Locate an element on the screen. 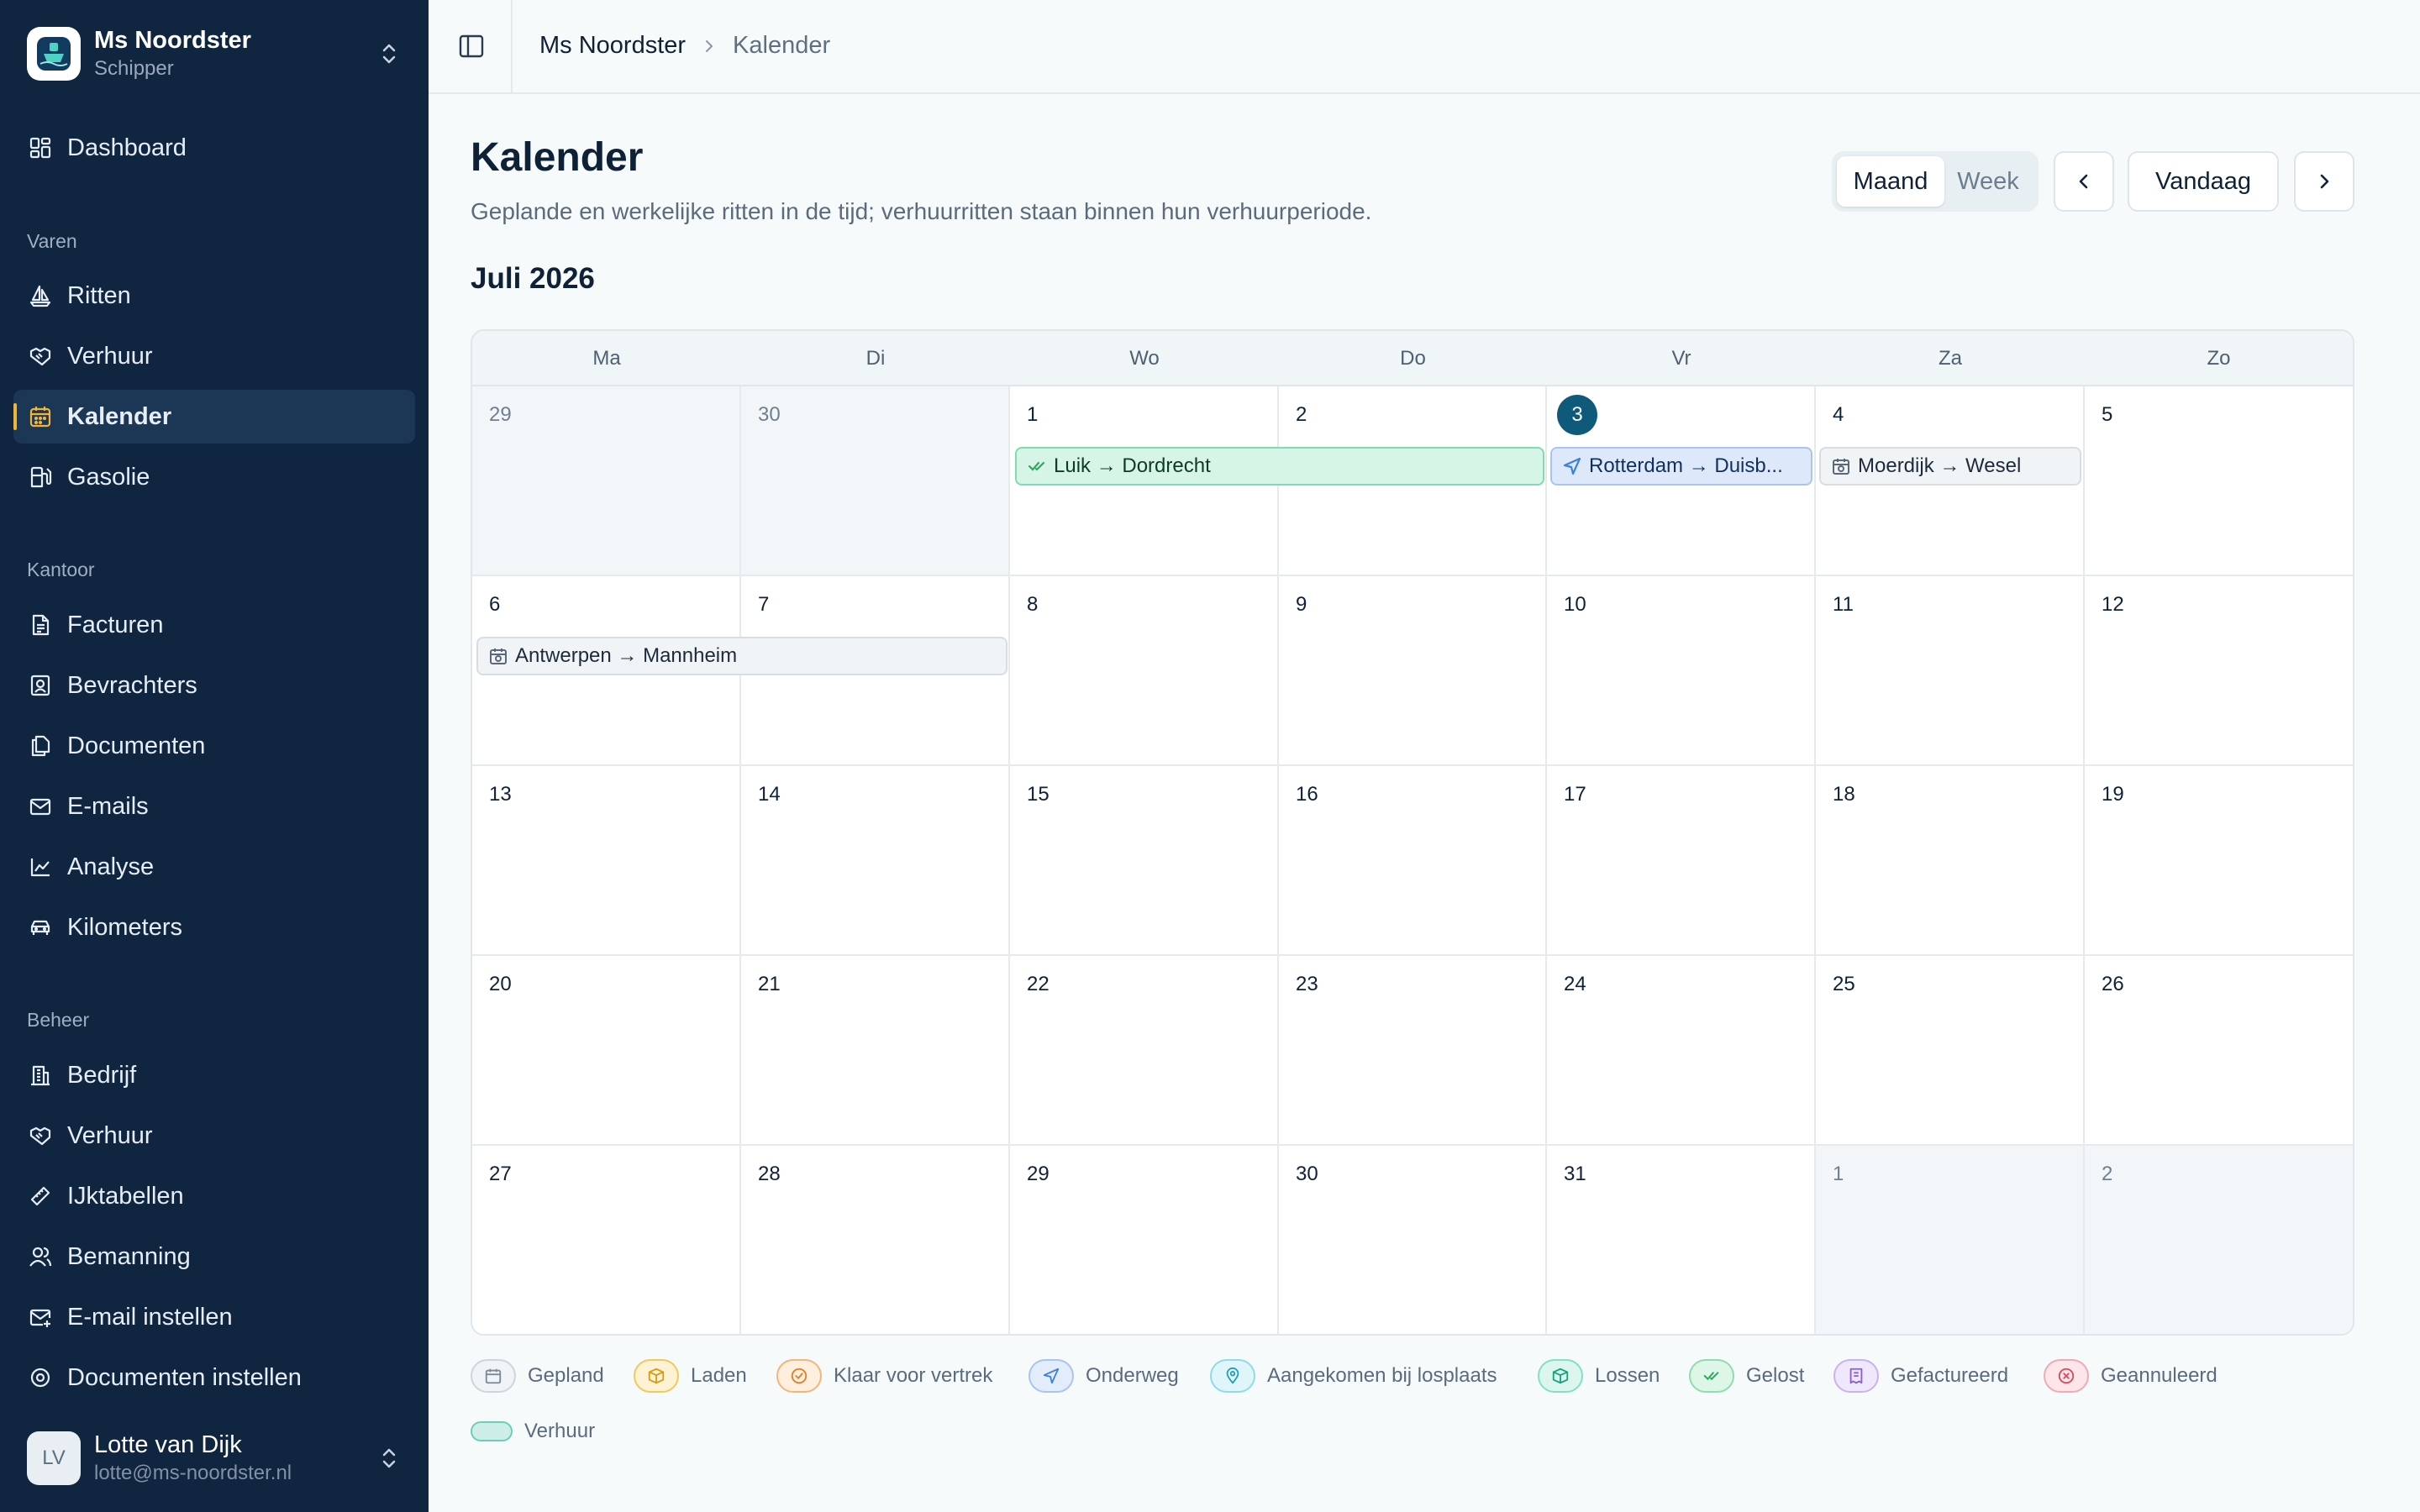 This screenshot has height=1512, width=2420. day-cell: 18 is located at coordinates (1950, 861).